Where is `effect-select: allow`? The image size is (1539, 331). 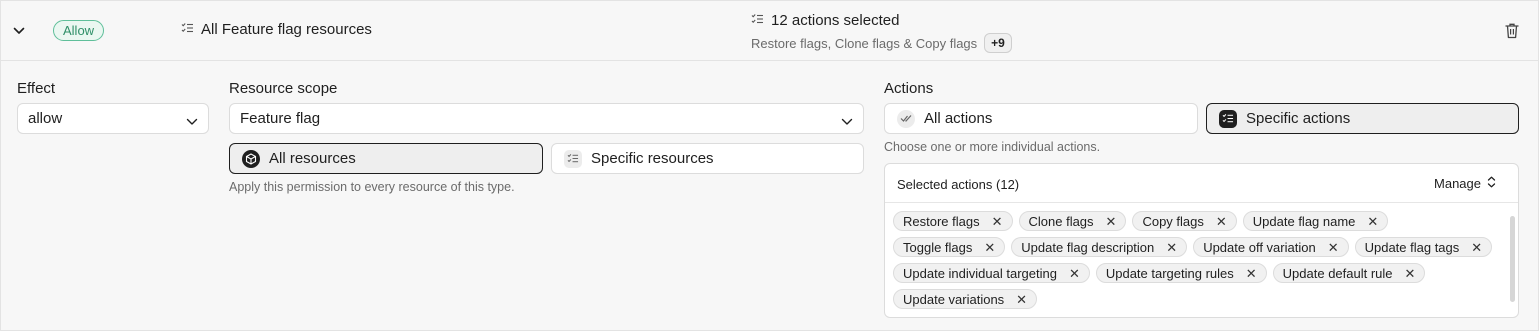
effect-select: allow is located at coordinates (113, 118).